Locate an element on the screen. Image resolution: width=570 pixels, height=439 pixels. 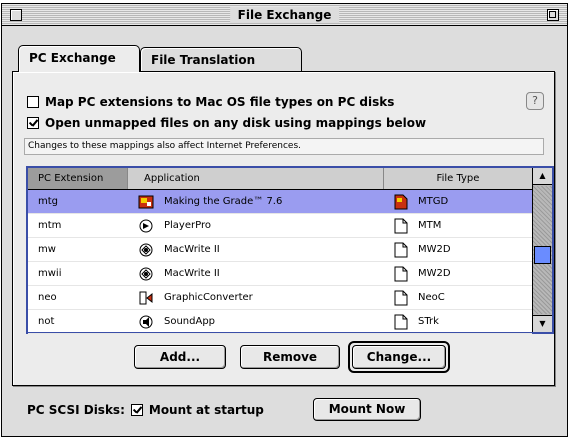
row-file-type-code: STrk is located at coordinates (428, 321).